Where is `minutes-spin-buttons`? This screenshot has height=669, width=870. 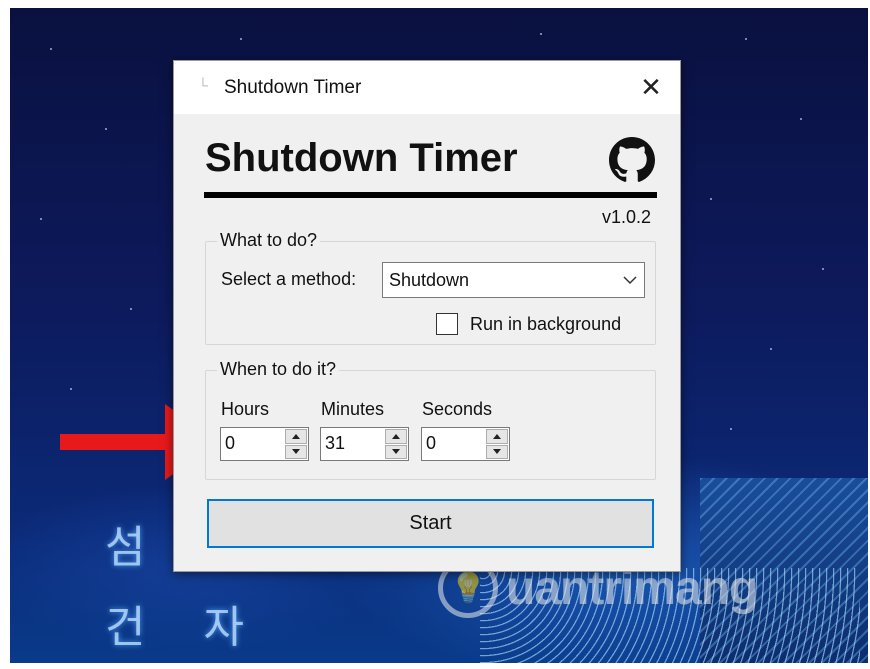
minutes-spin-buttons is located at coordinates (396, 444).